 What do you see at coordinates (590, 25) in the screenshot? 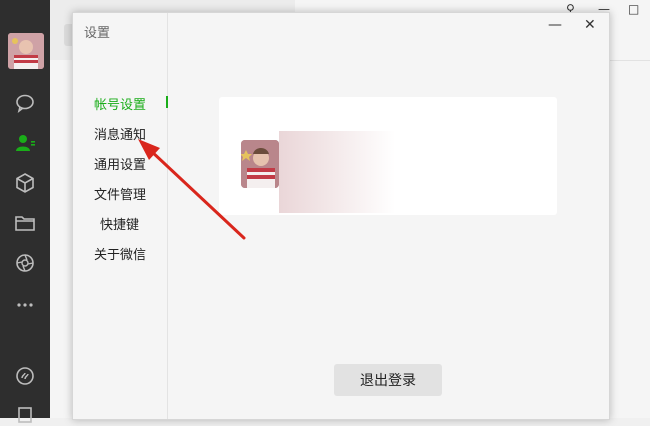
I see `dialog-close-icon: ✕` at bounding box center [590, 25].